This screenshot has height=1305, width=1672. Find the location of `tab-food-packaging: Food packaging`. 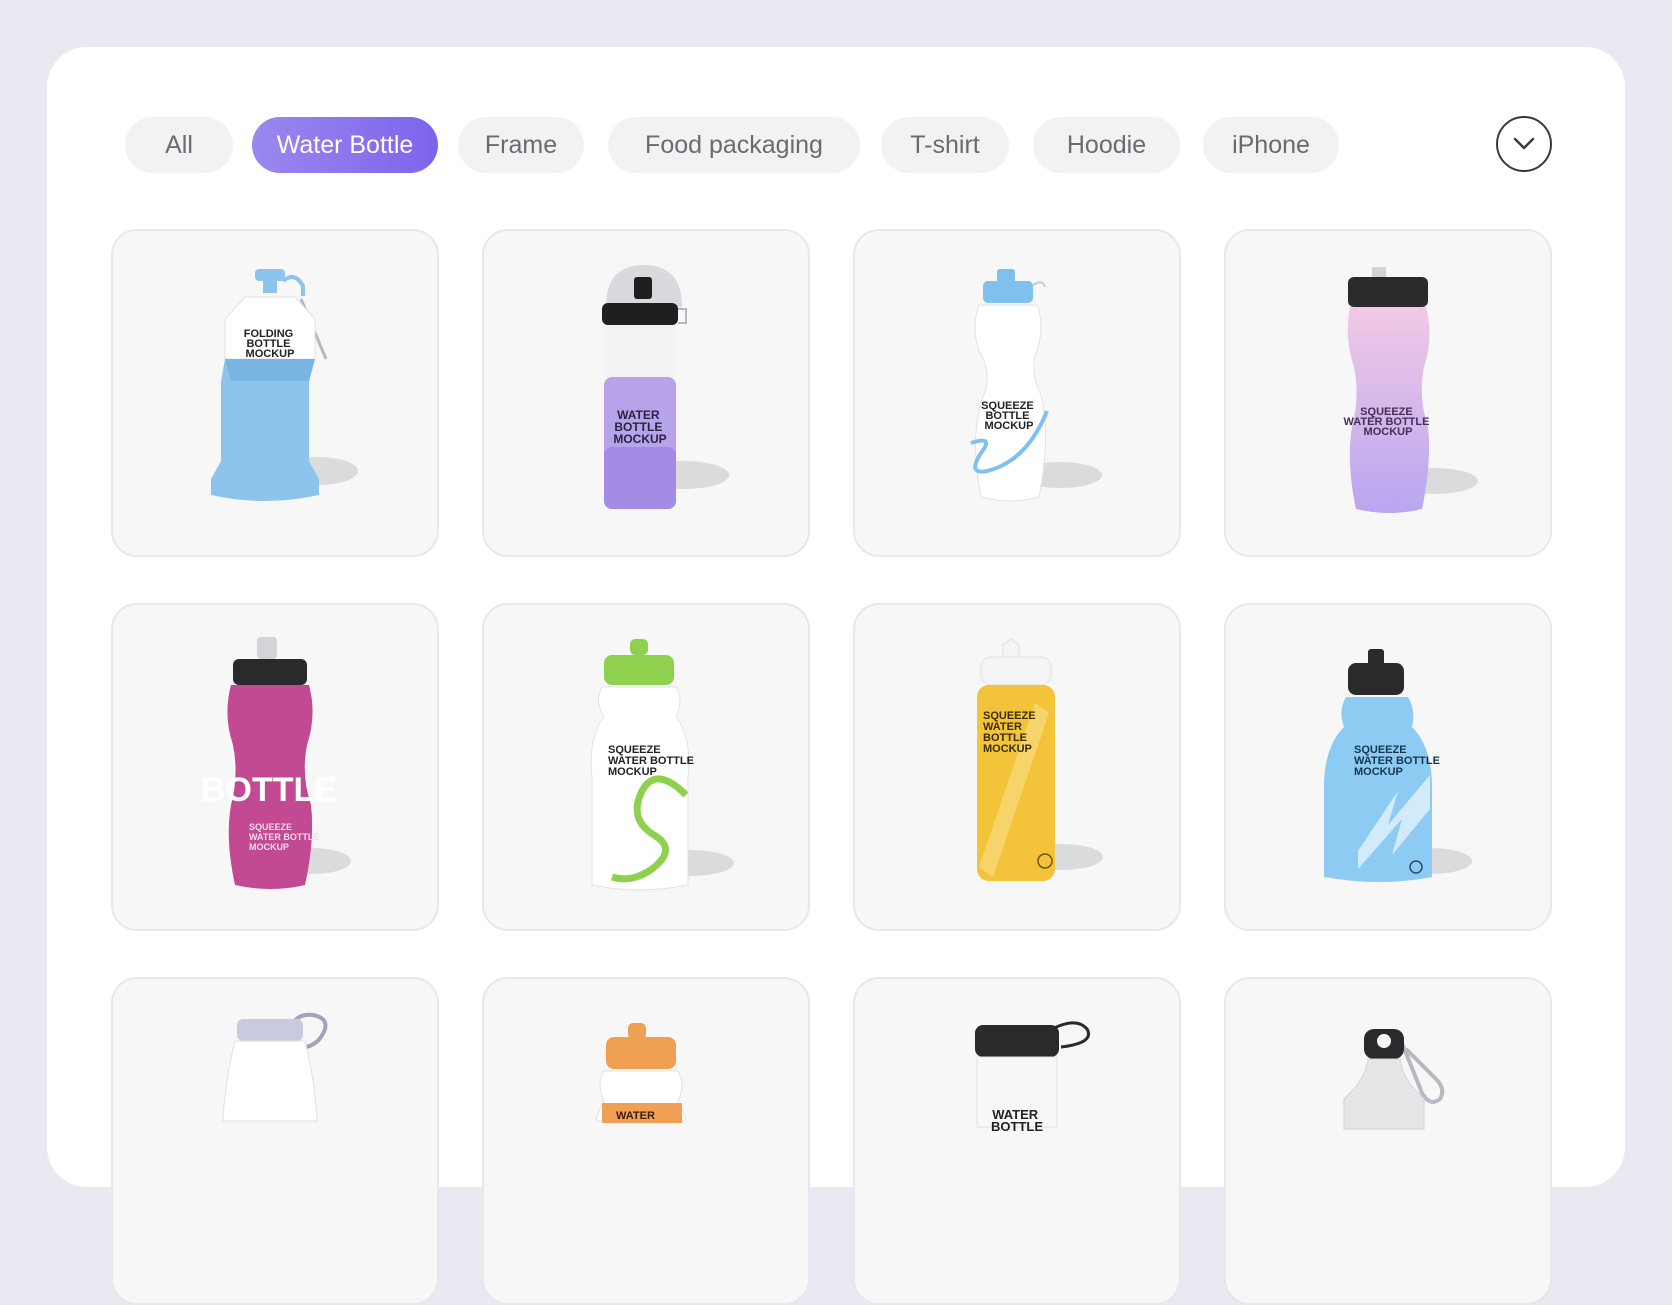

tab-food-packaging: Food packaging is located at coordinates (734, 145).